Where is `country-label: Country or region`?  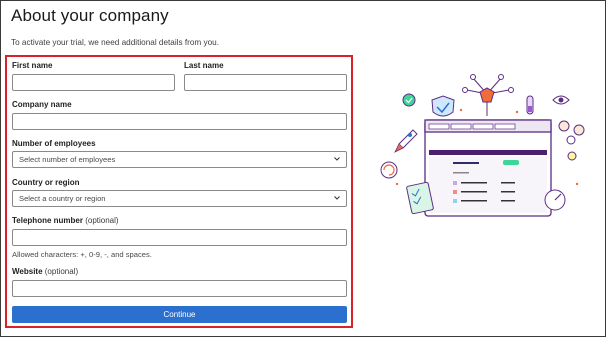
country-label: Country or region is located at coordinates (46, 182).